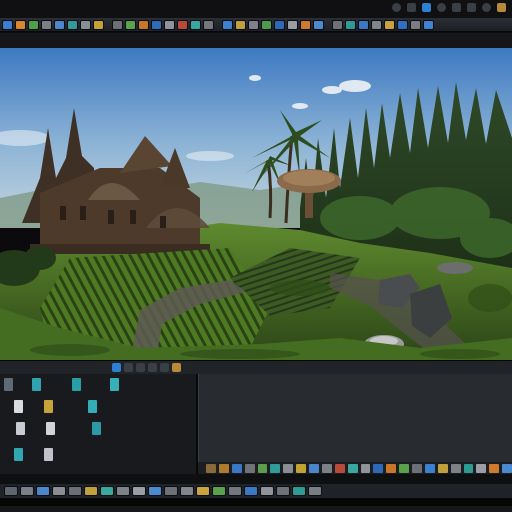 This screenshot has width=512, height=512. I want to click on dropdown-icon, so click(396, 7).